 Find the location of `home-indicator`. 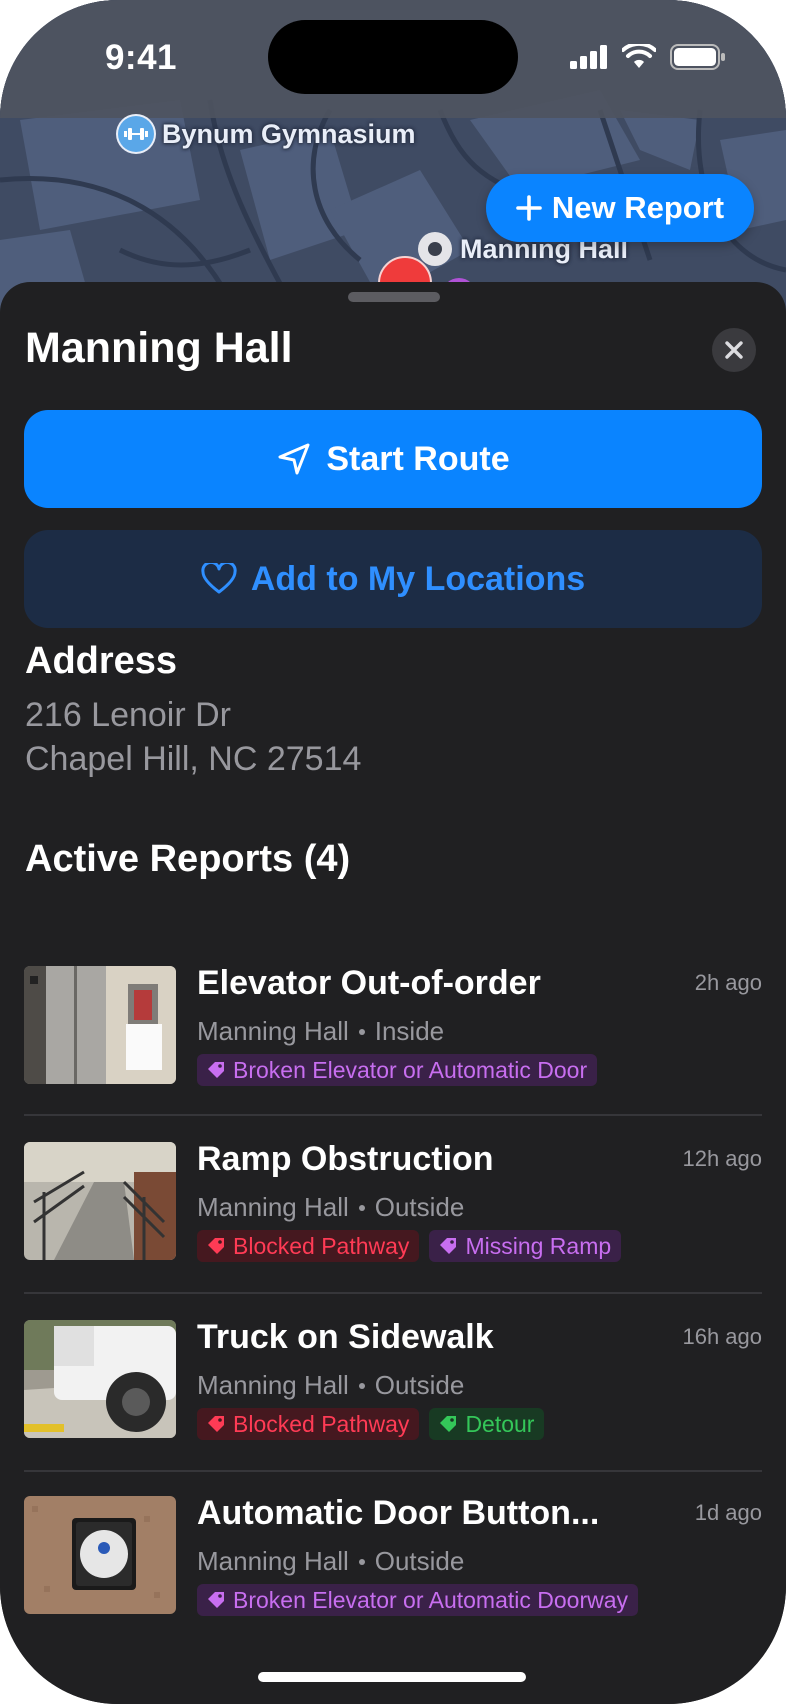

home-indicator is located at coordinates (392, 1677).